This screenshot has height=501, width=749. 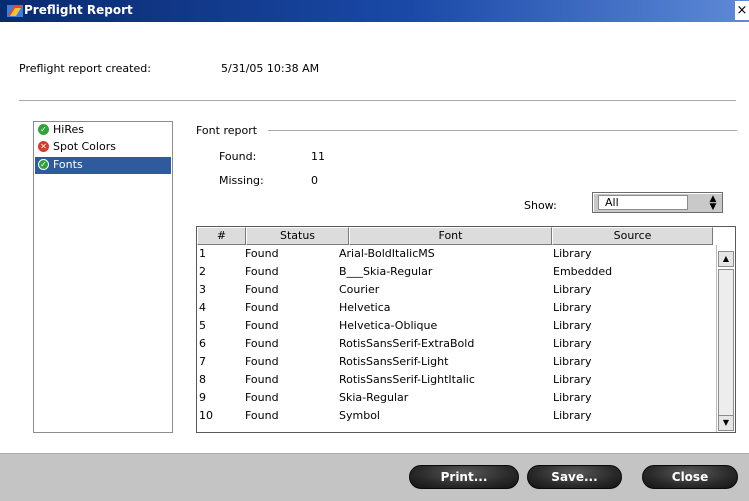 I want to click on cell-number: 6, so click(x=202, y=343).